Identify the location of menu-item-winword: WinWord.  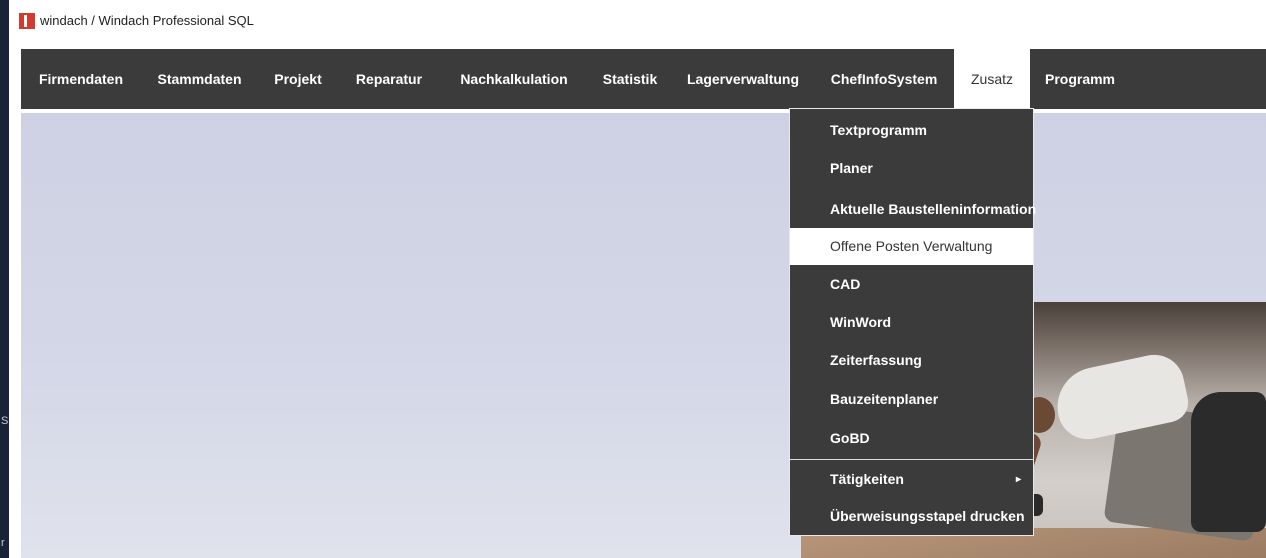
(911, 322).